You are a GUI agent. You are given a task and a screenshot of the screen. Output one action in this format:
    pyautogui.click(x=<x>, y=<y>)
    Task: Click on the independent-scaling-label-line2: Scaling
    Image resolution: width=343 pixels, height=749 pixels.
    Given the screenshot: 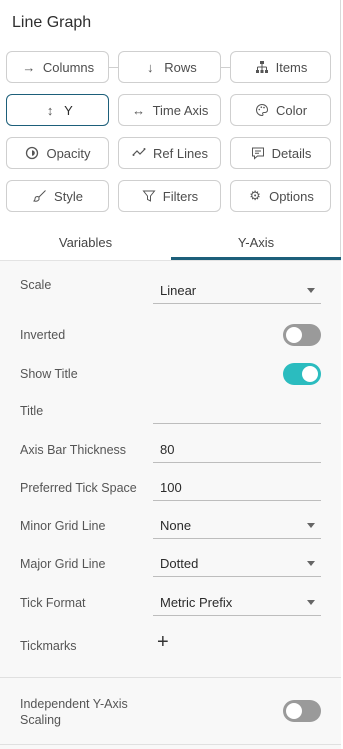 What is the action you would take?
    pyautogui.click(x=40, y=720)
    